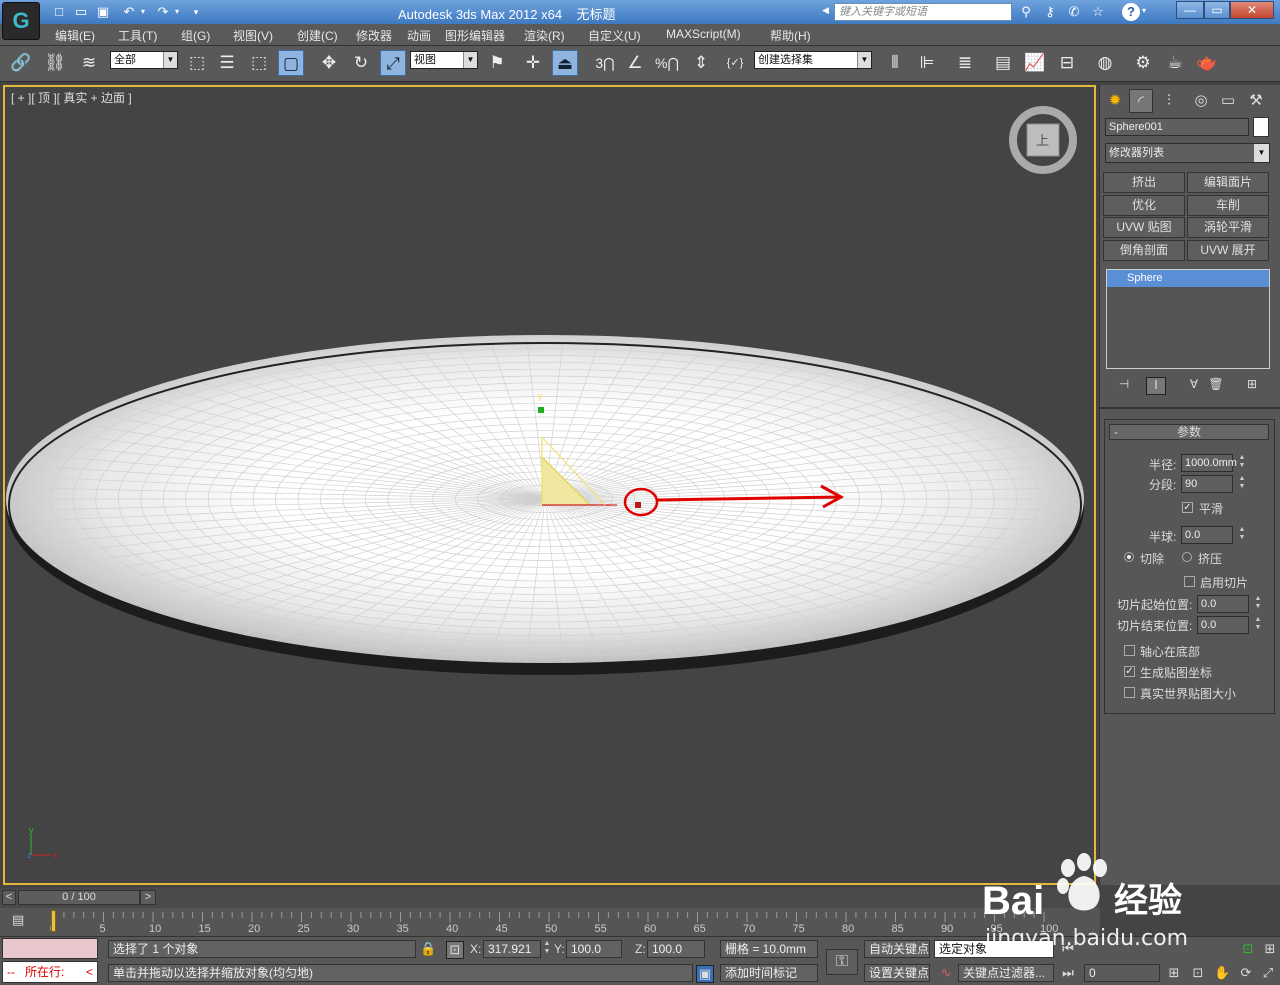  I want to click on chop-radio, so click(1129, 557).